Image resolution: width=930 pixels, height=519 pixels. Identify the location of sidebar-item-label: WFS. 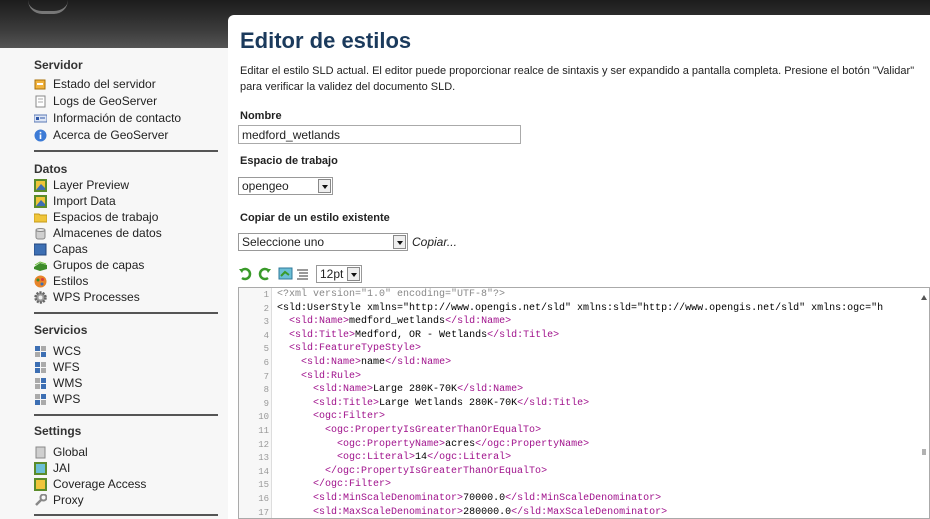
(66, 367).